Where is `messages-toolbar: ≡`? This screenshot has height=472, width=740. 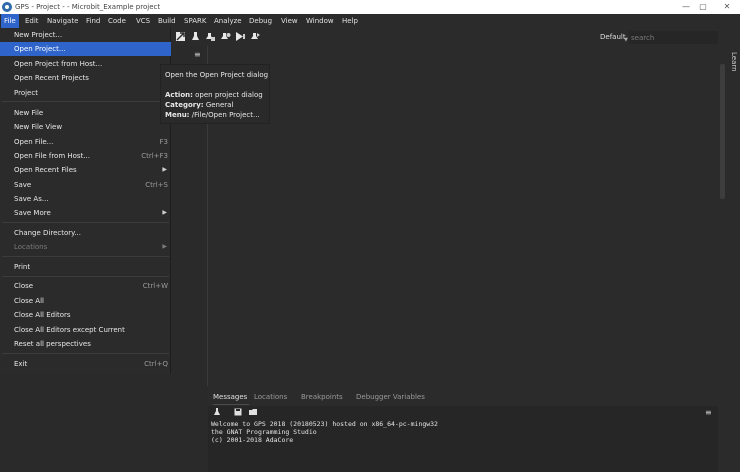 messages-toolbar: ≡ is located at coordinates (463, 412).